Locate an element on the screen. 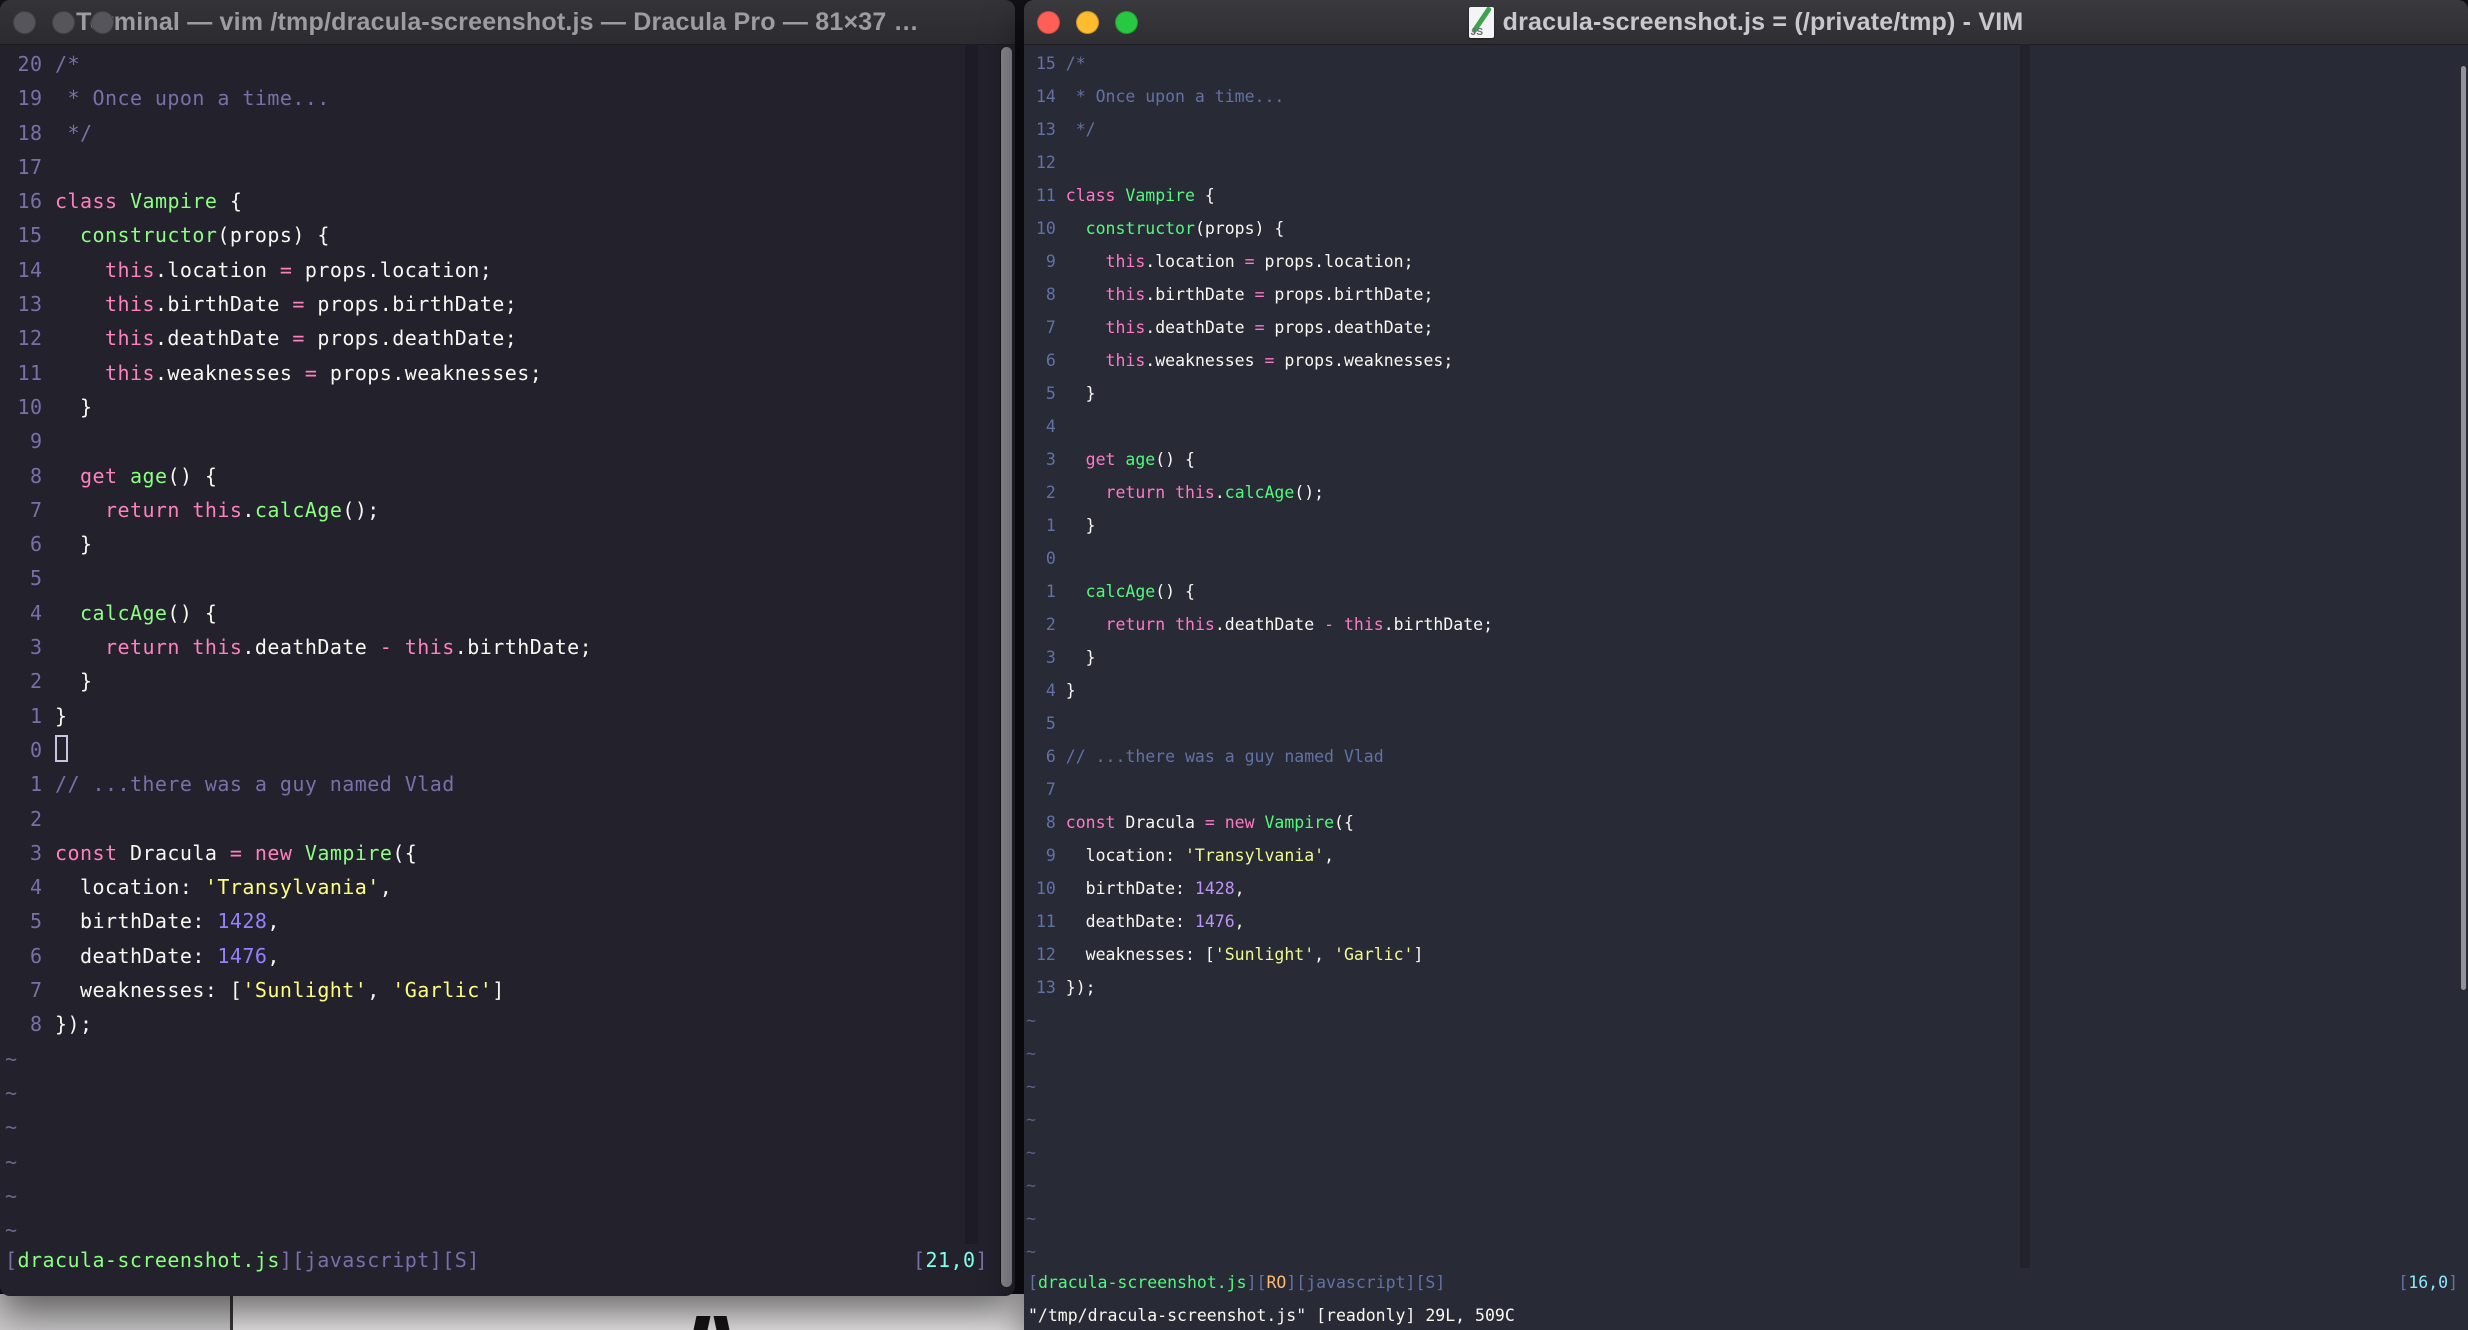  code-line: 6 deathDate: 1476, is located at coordinates (510, 956).